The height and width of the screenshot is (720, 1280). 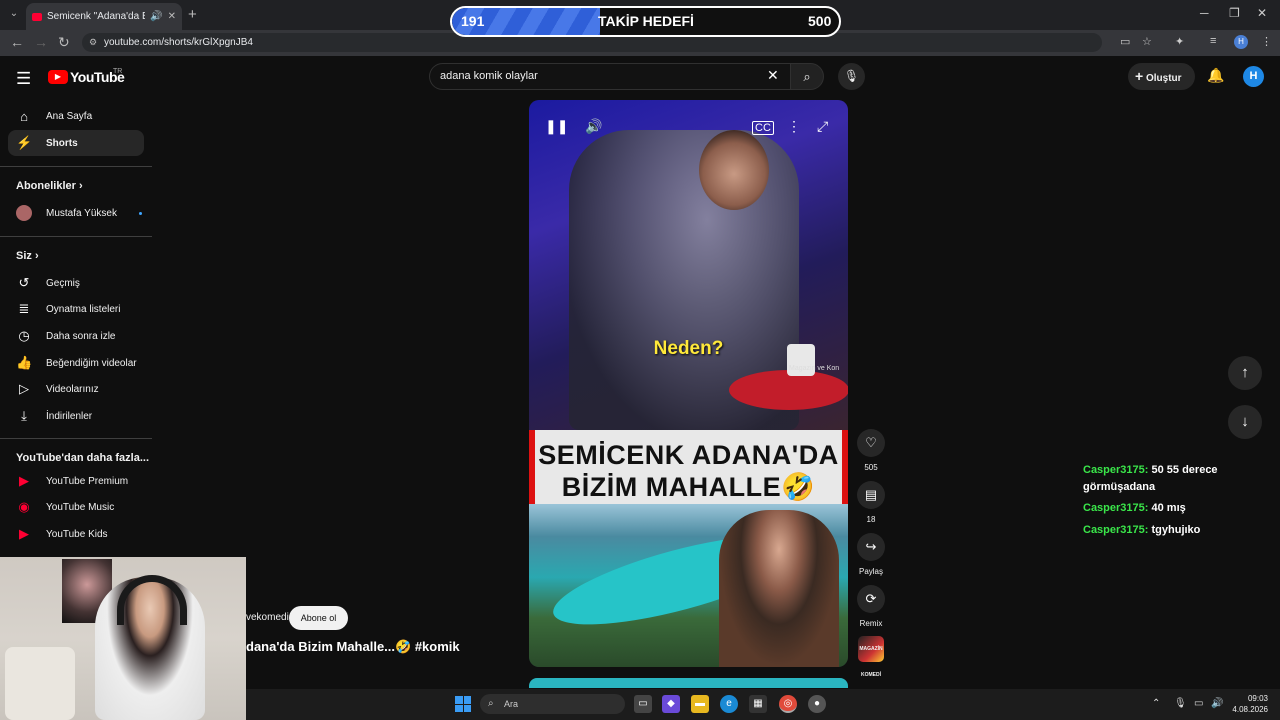 I want to click on edge-icon: e, so click(x=729, y=704).